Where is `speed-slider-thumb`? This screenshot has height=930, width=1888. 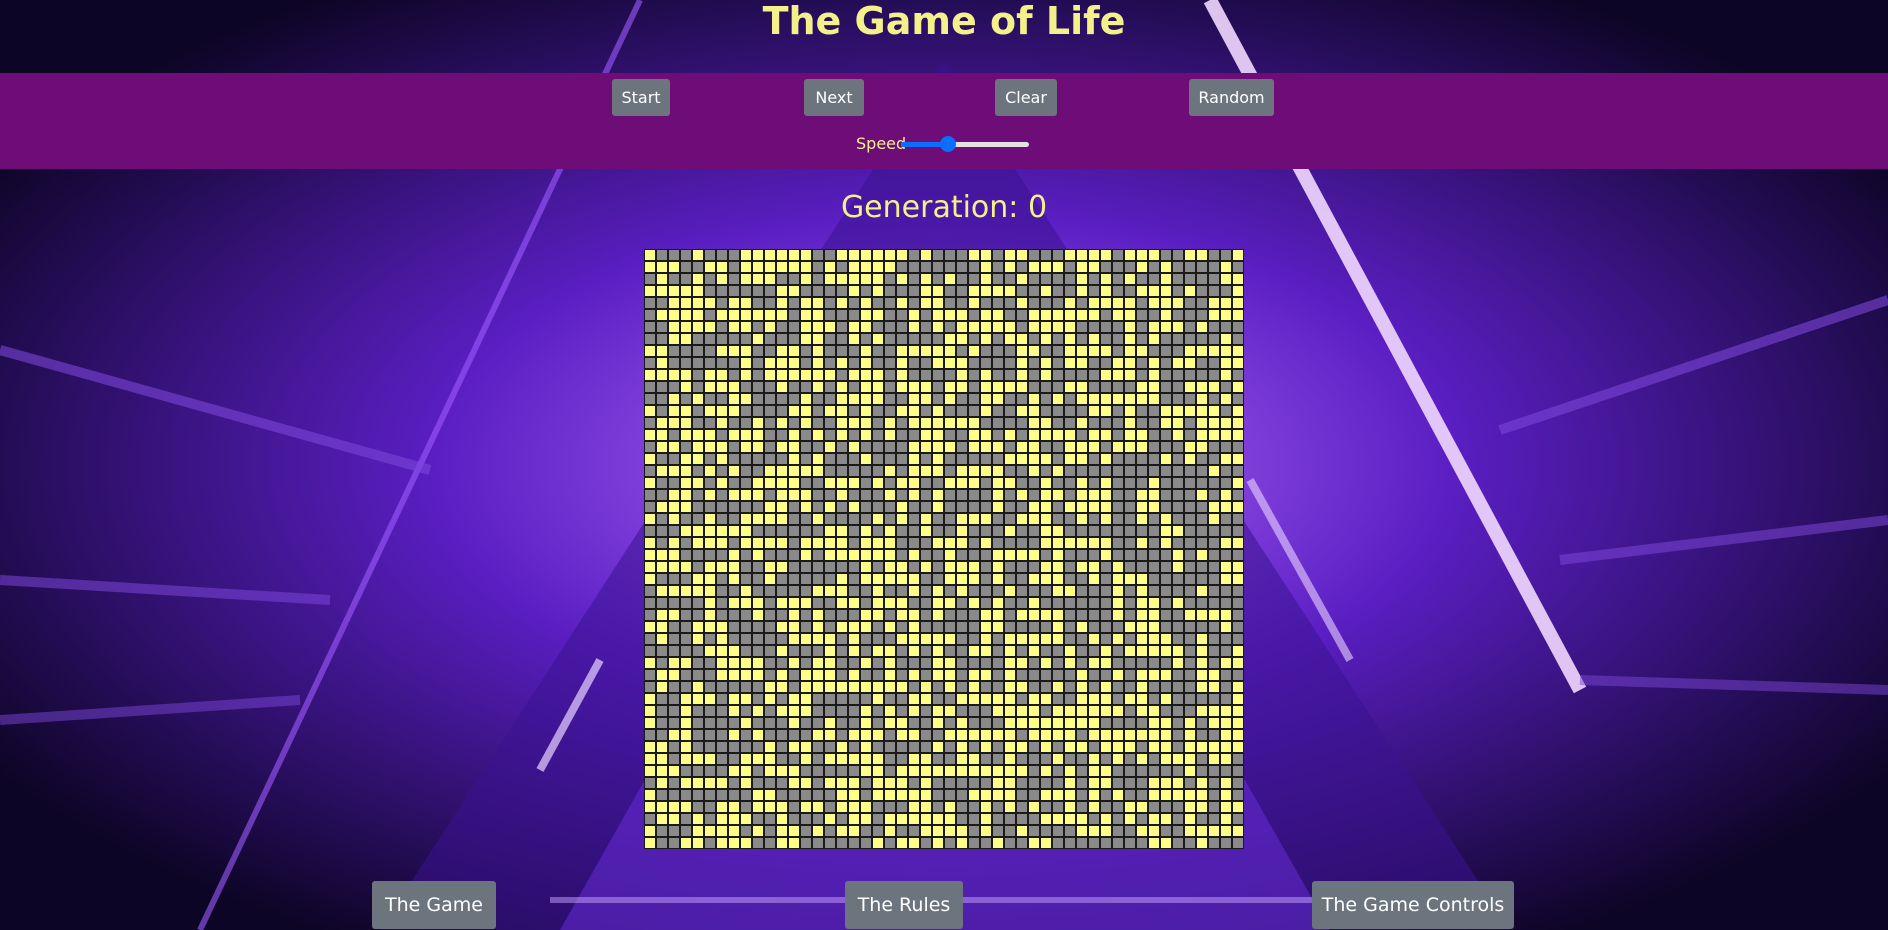
speed-slider-thumb is located at coordinates (948, 144).